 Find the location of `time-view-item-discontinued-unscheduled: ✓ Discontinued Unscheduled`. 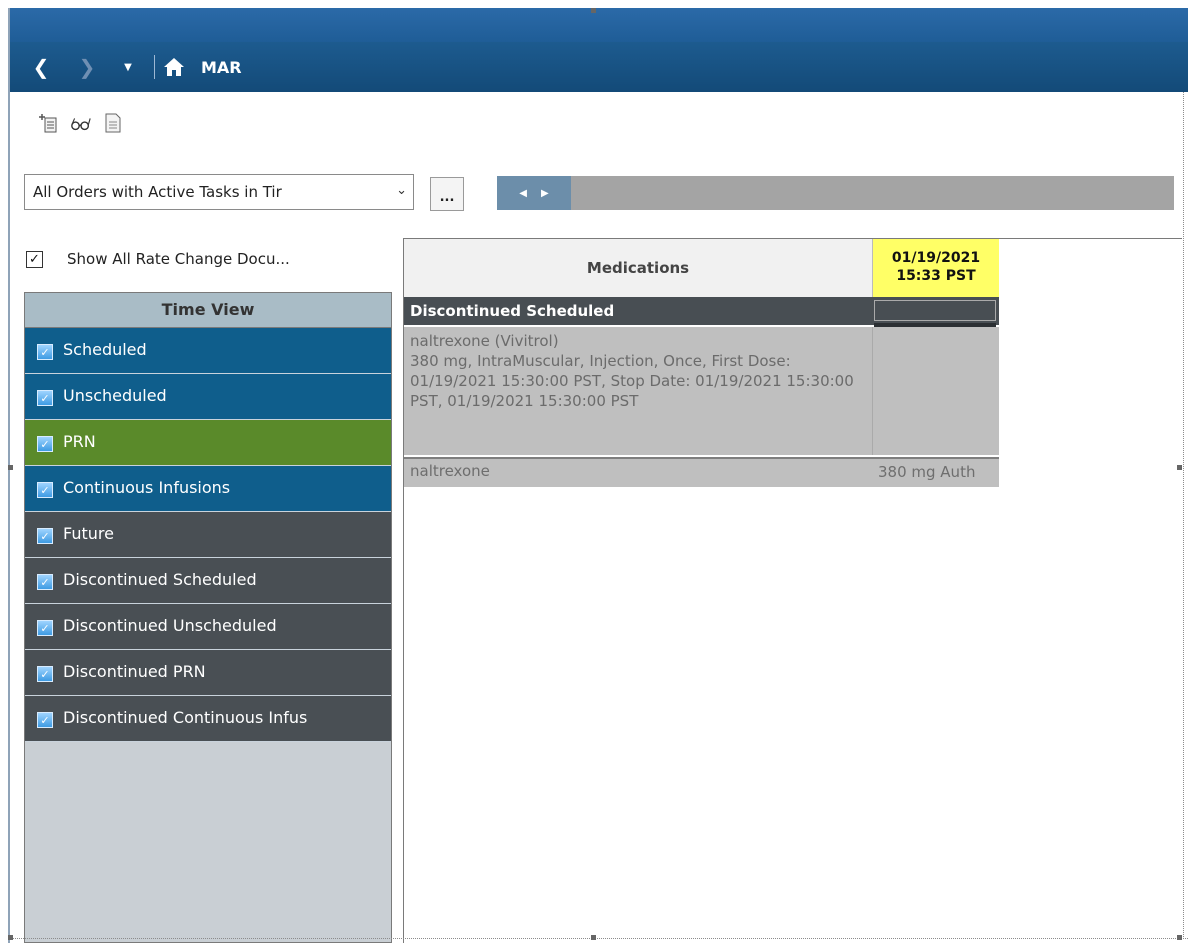

time-view-item-discontinued-unscheduled: ✓ Discontinued Unscheduled is located at coordinates (208, 627).